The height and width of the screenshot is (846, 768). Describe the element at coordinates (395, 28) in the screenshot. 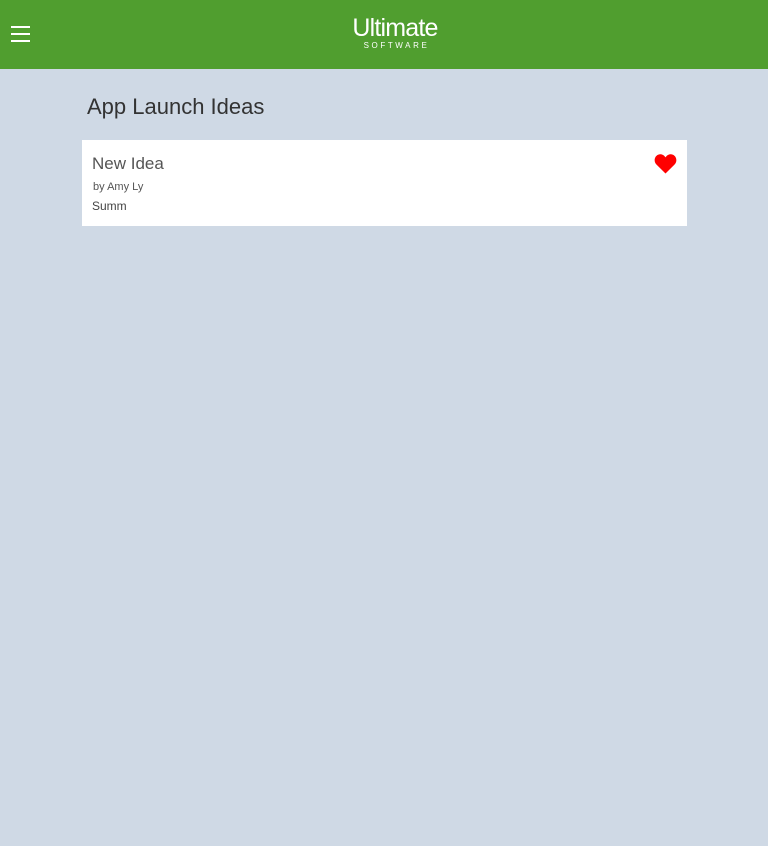

I see `logo-wordmark: Ultimate` at that location.